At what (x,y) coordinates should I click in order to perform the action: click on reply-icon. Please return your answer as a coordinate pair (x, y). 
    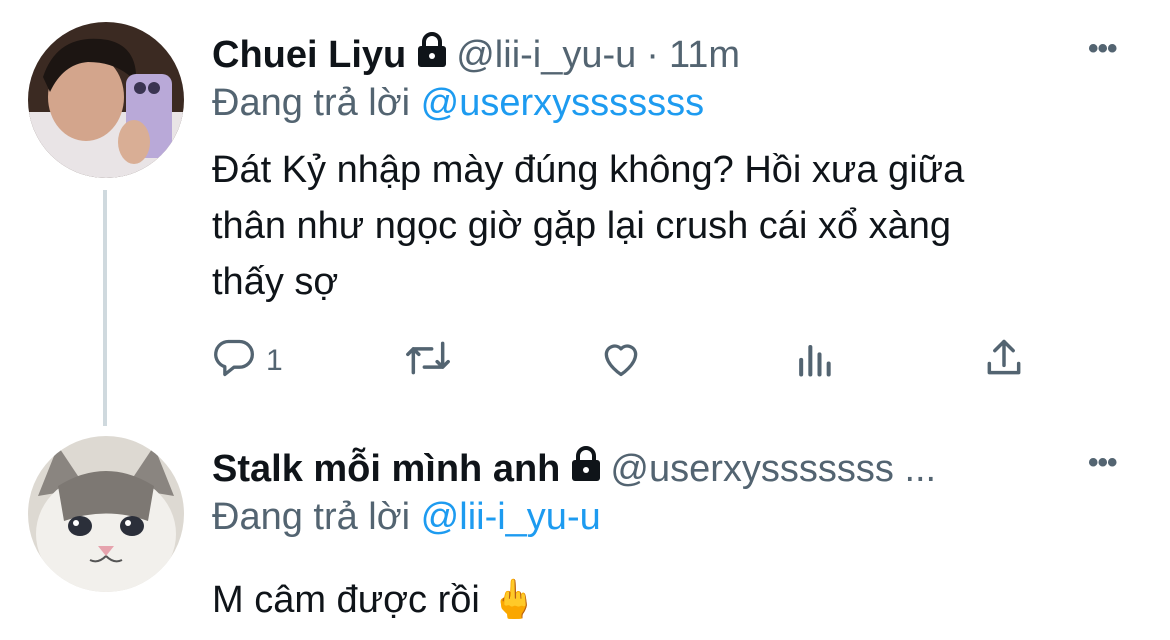
    Looking at the image, I should click on (234, 360).